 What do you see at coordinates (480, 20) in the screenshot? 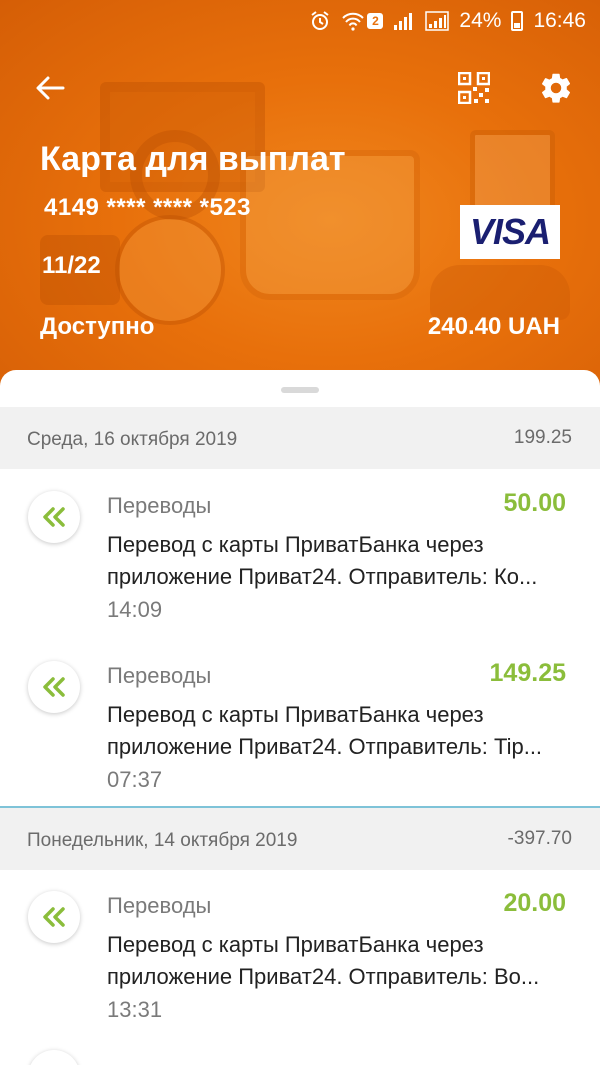
I see `battery-percent: 24%` at bounding box center [480, 20].